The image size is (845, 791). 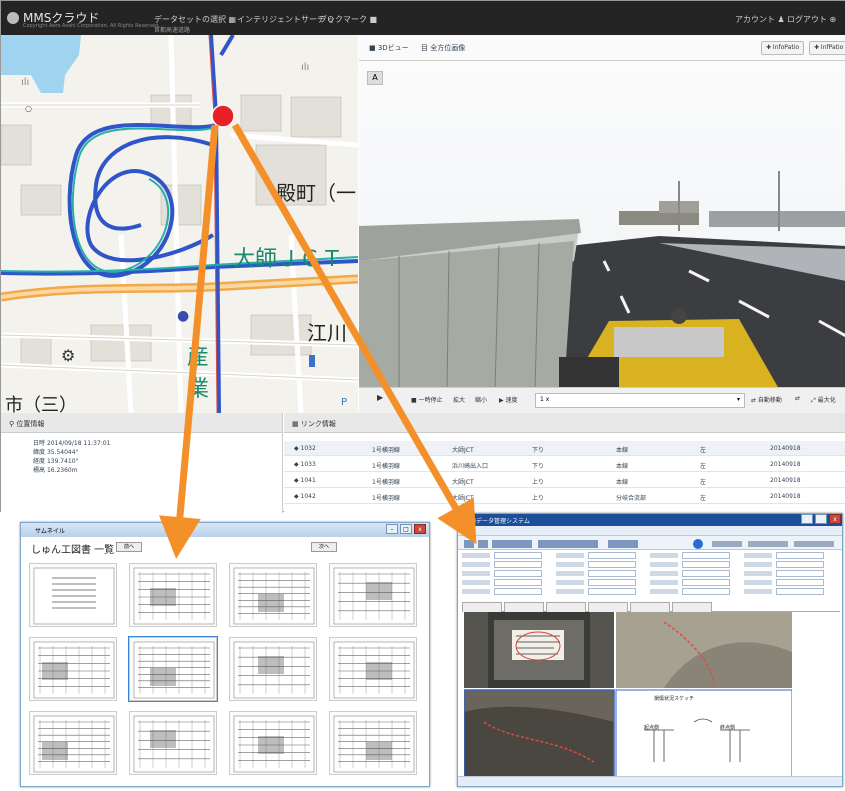 I want to click on tab-panorama: 目 全方位画像, so click(x=443, y=48).